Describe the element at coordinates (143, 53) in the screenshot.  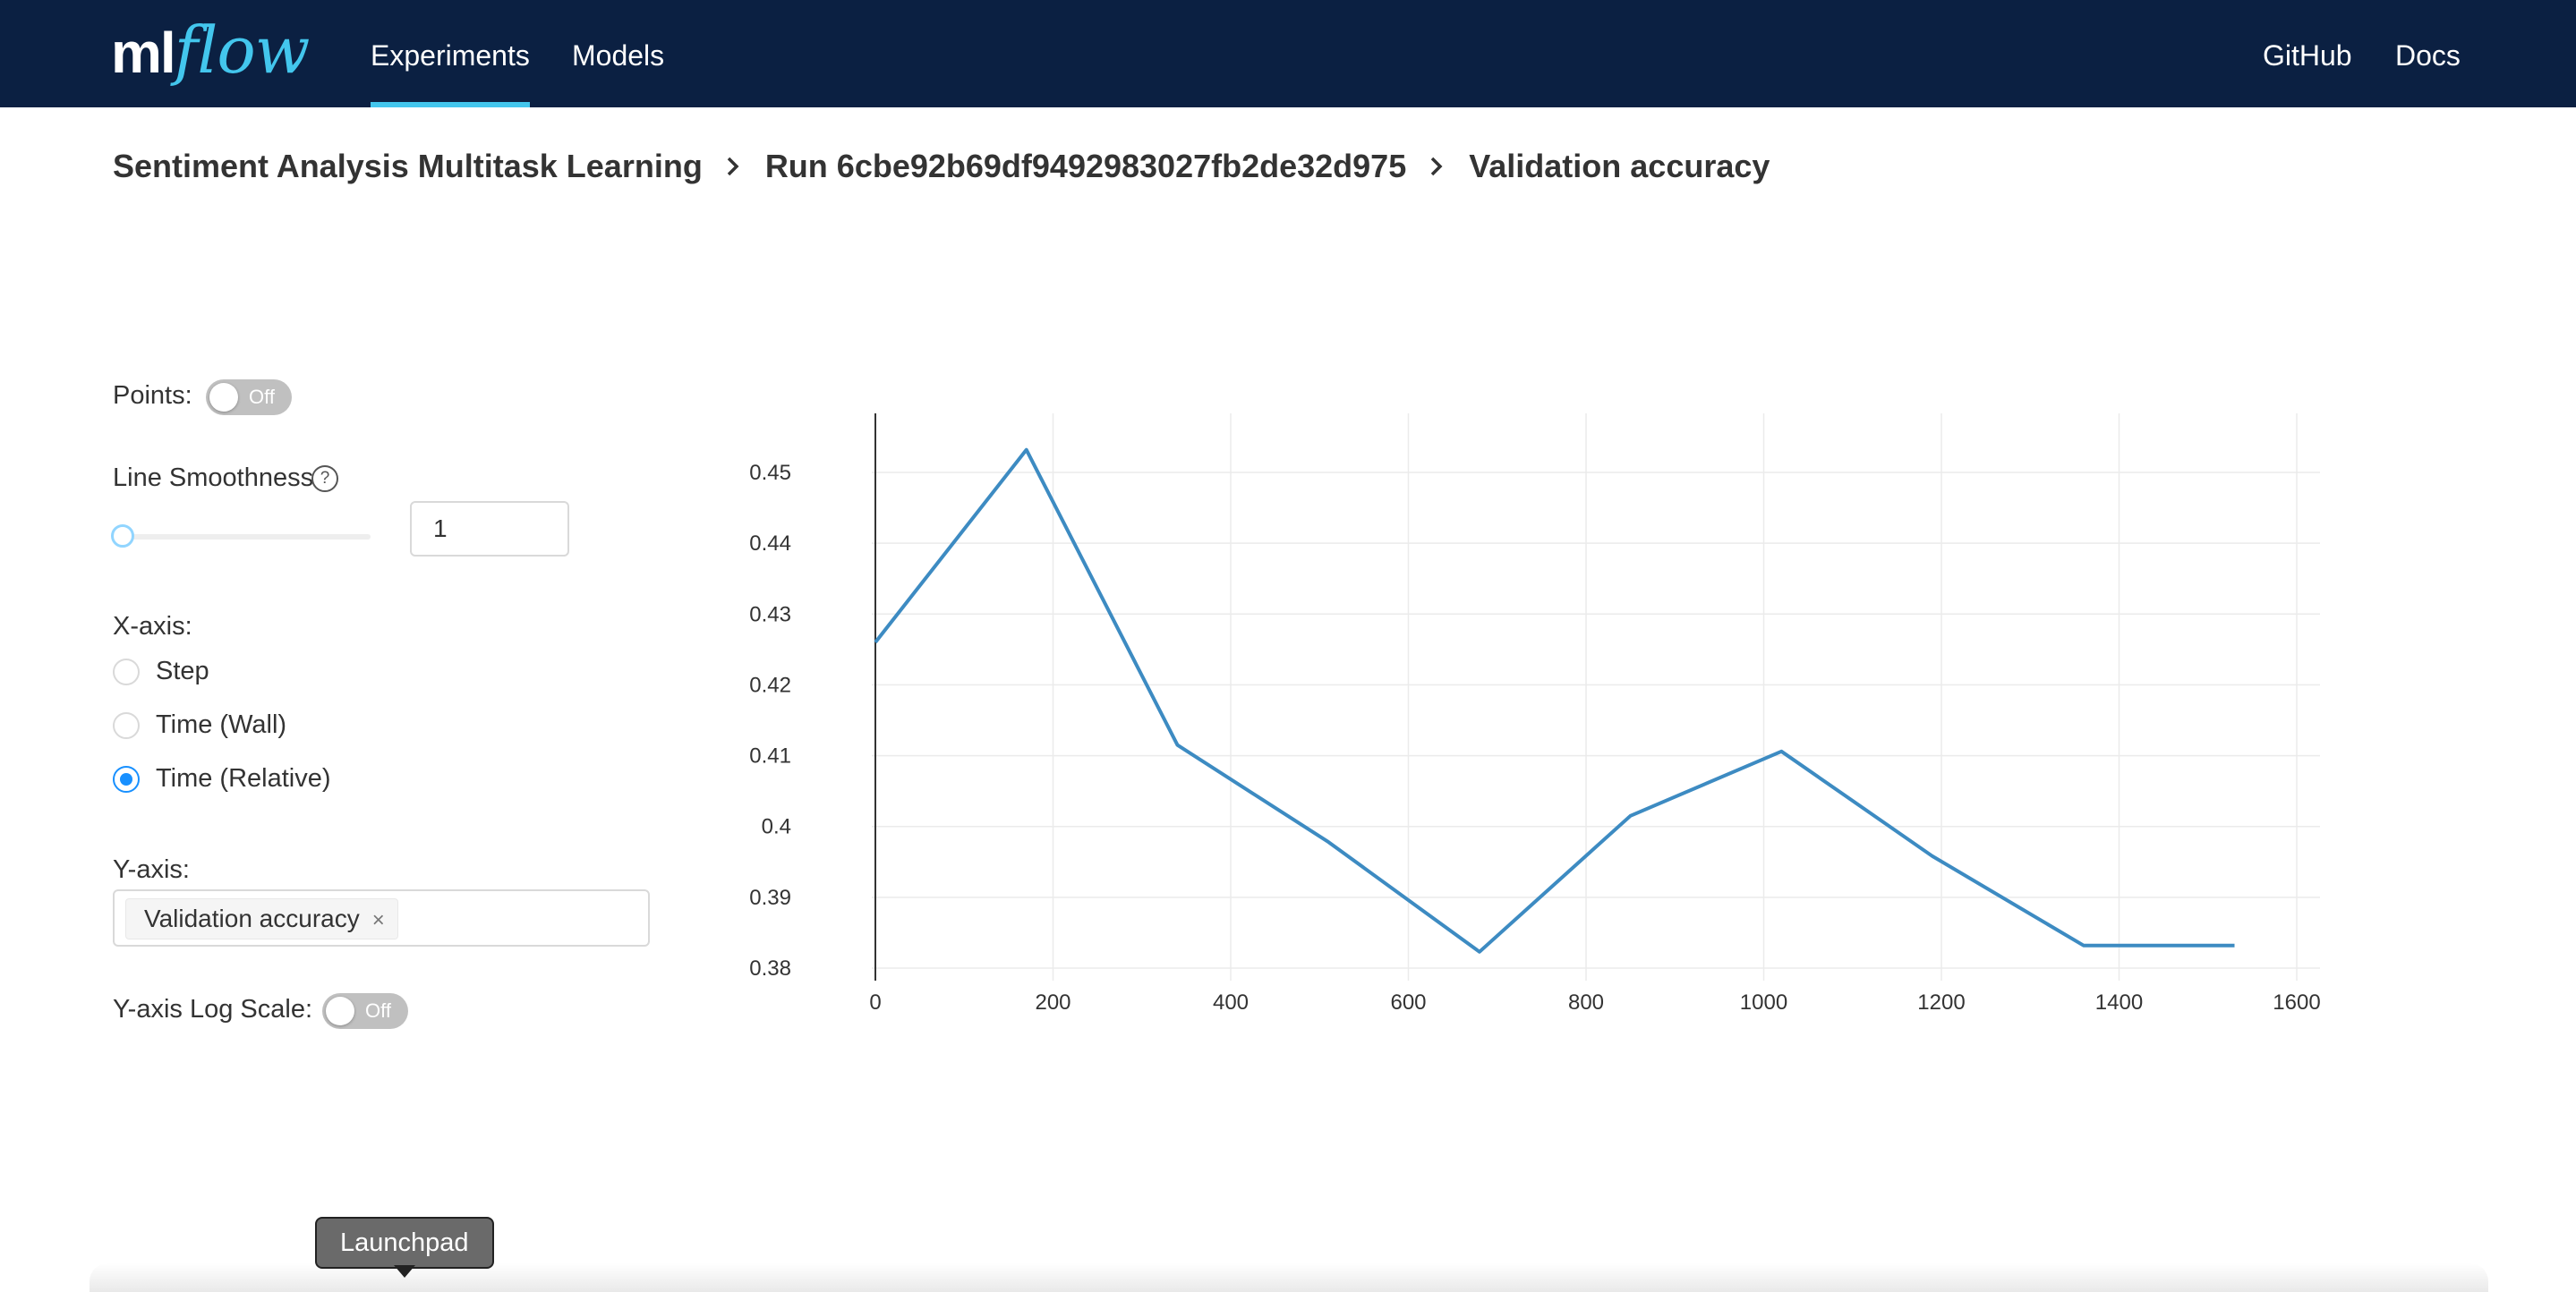
I see `logo-ml-text: ml` at that location.